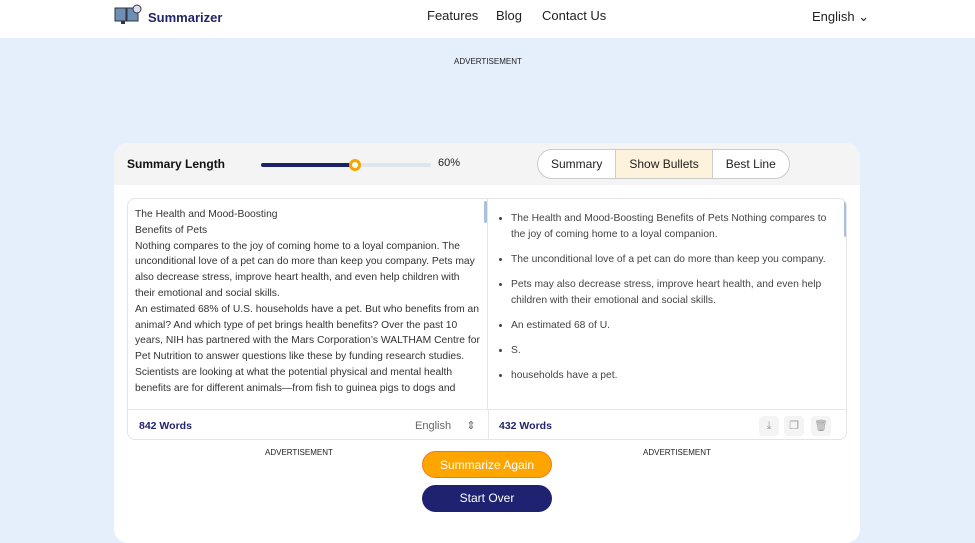  I want to click on trash-icon: 🗑, so click(821, 426).